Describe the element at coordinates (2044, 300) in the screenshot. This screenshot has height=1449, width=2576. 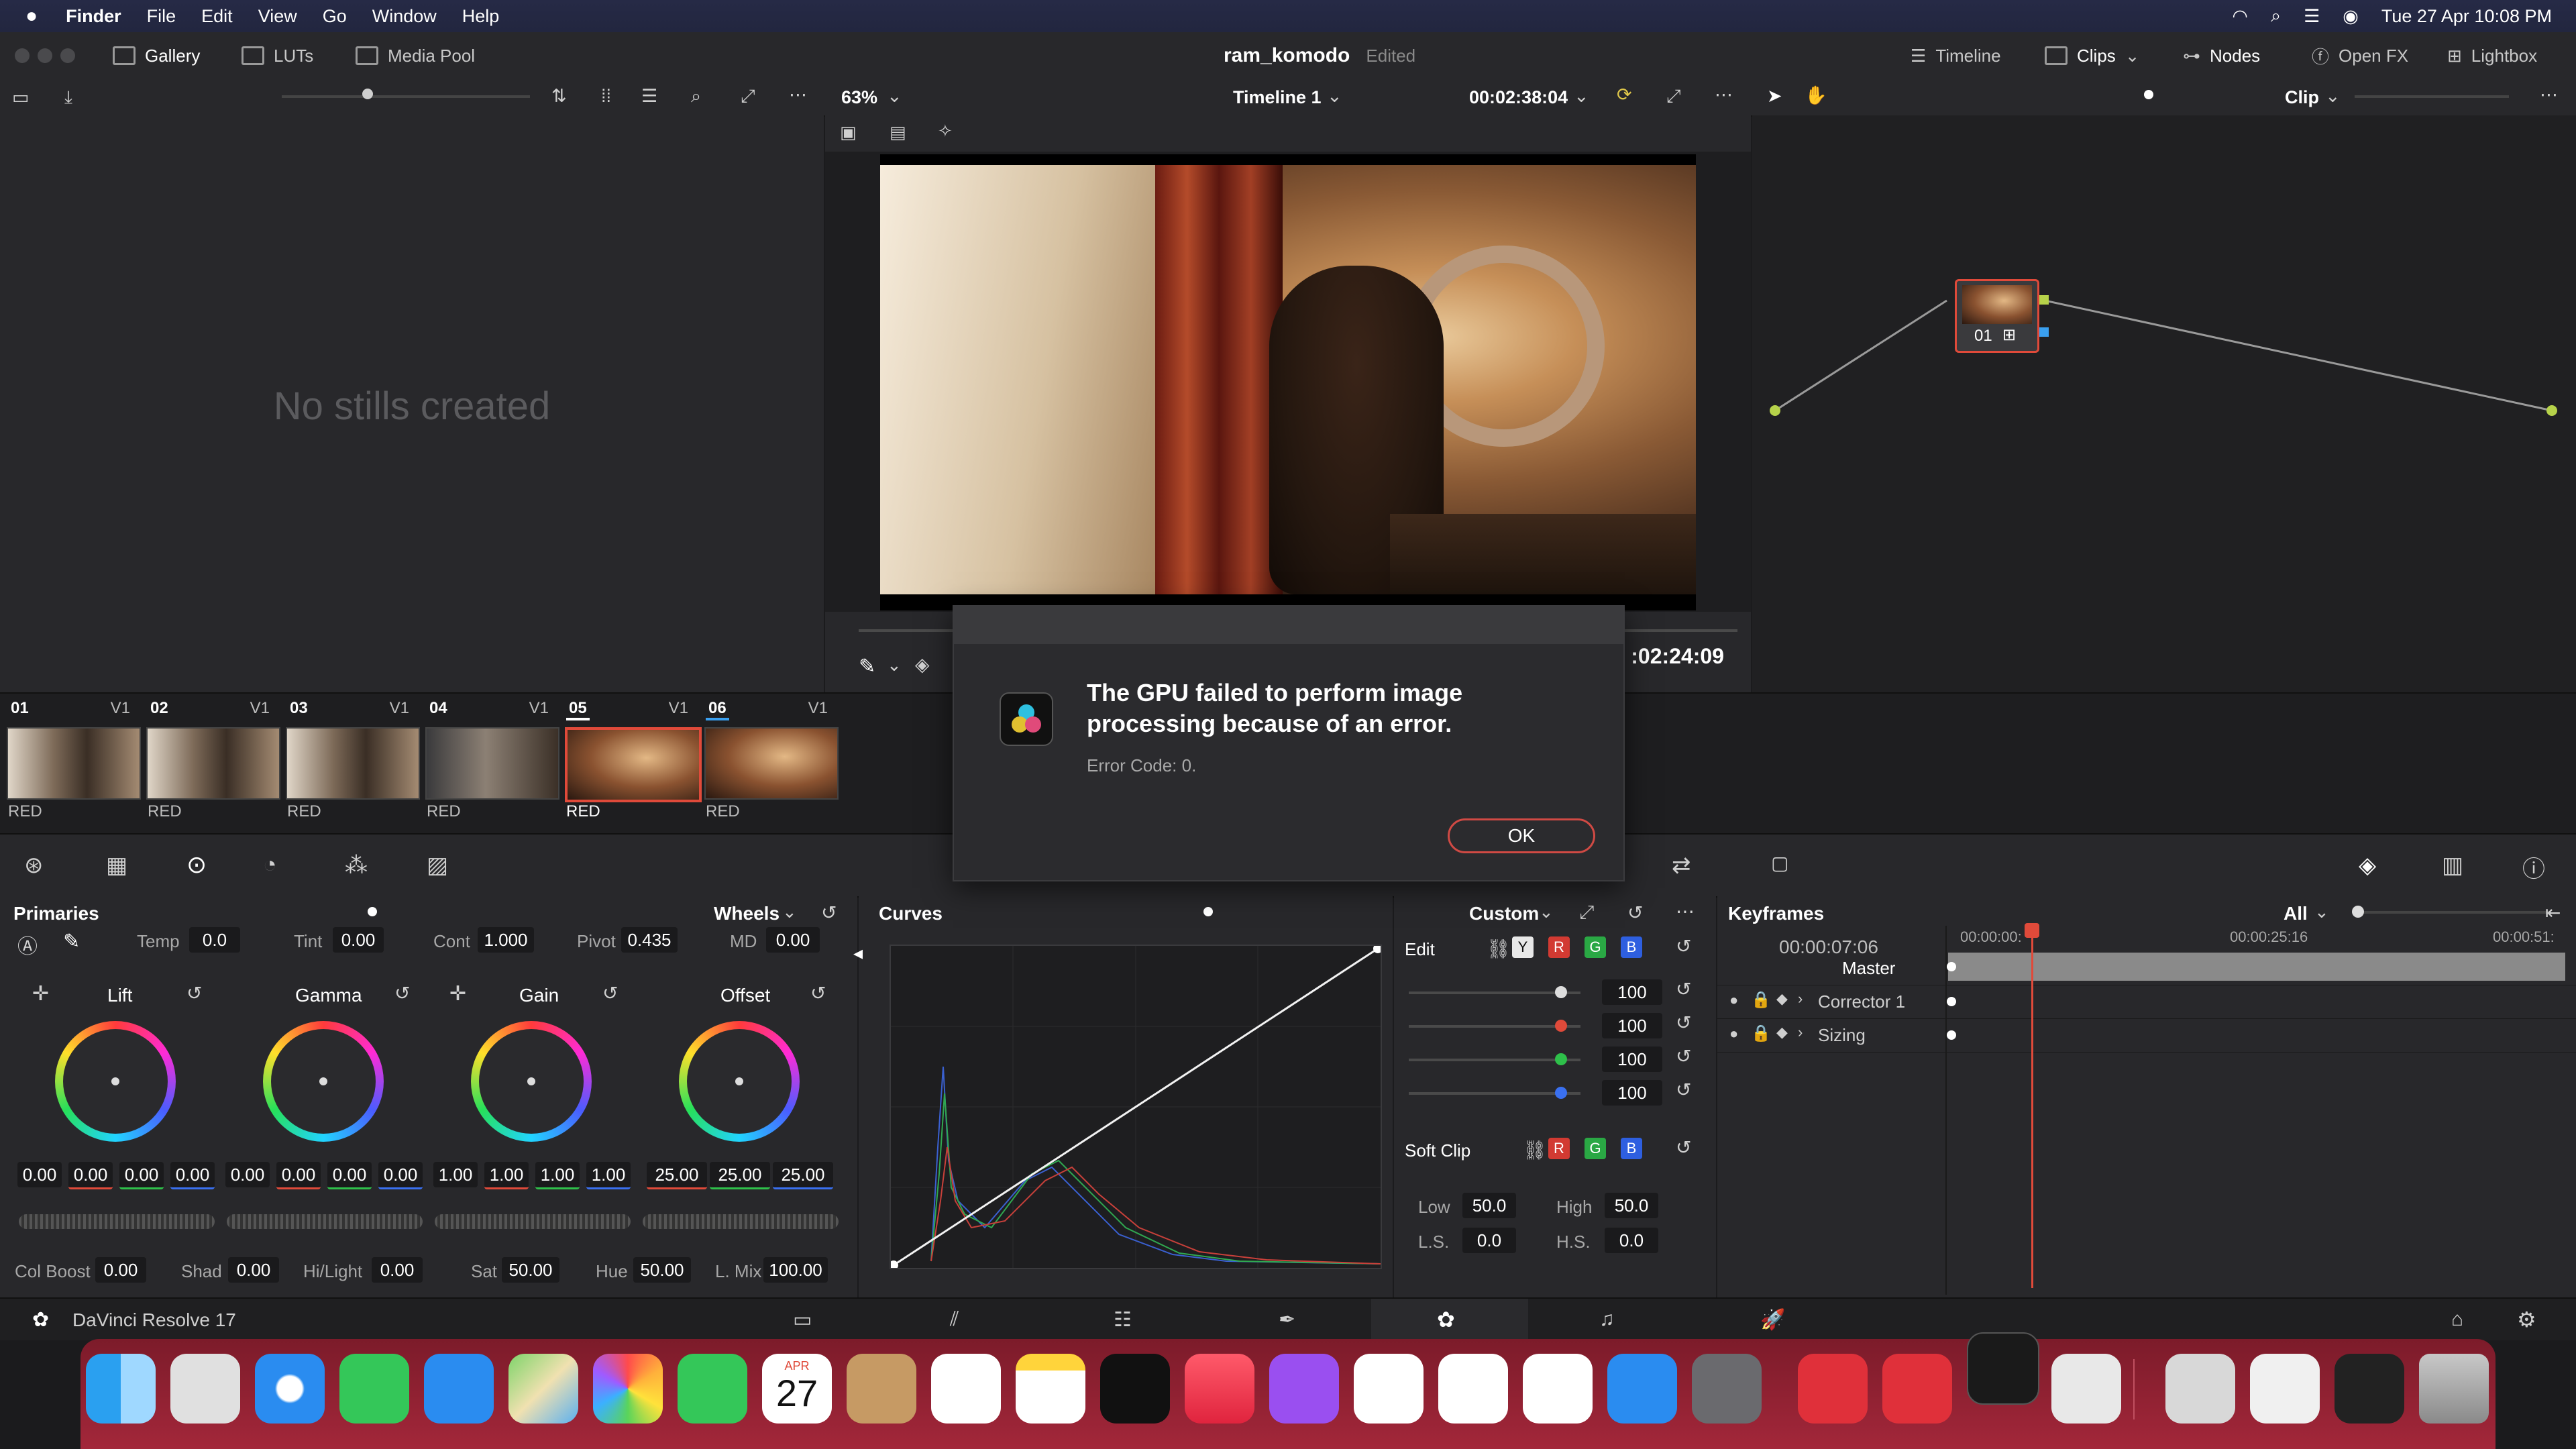
I see `node-output-rgb` at that location.